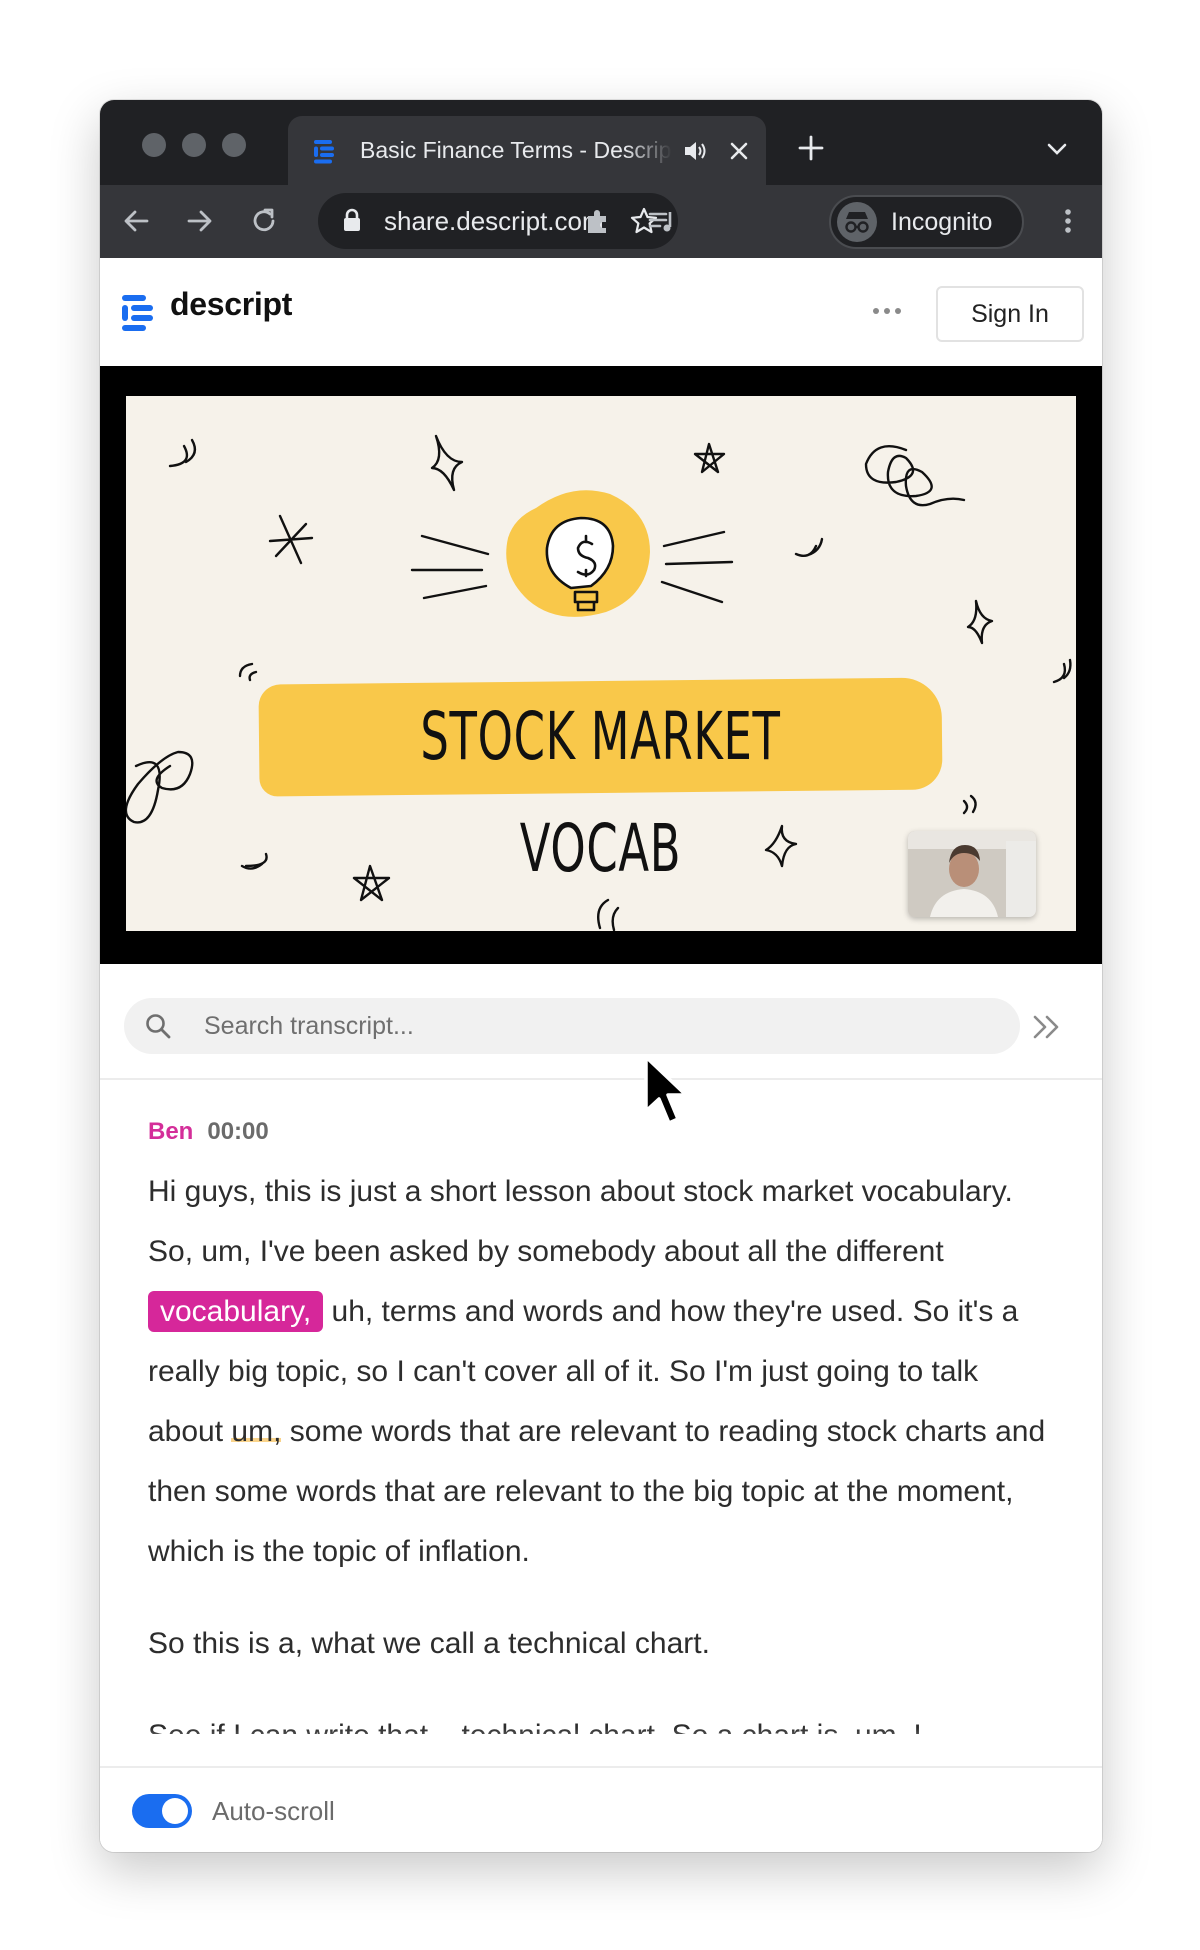 Image resolution: width=1200 pixels, height=1950 pixels. Describe the element at coordinates (695, 151) in the screenshot. I see `speaker-audio-icon` at that location.